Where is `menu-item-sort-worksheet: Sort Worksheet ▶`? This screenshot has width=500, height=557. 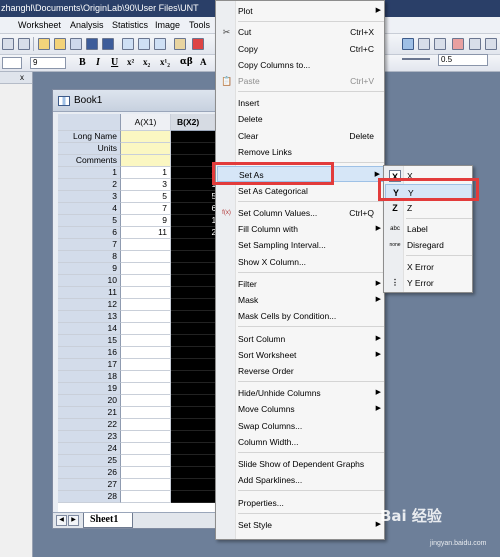
menu-item-sort-worksheet: Sort Worksheet ▶ is located at coordinates (300, 355).